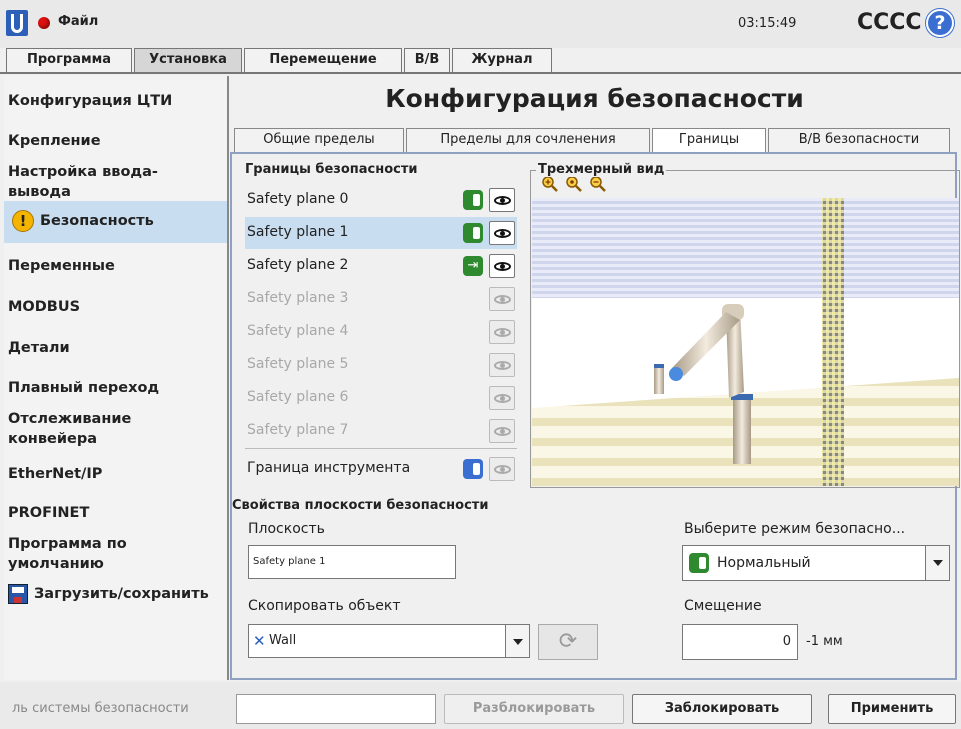 The image size is (961, 729). What do you see at coordinates (78, 21) in the screenshot?
I see `file-menu: Файл` at bounding box center [78, 21].